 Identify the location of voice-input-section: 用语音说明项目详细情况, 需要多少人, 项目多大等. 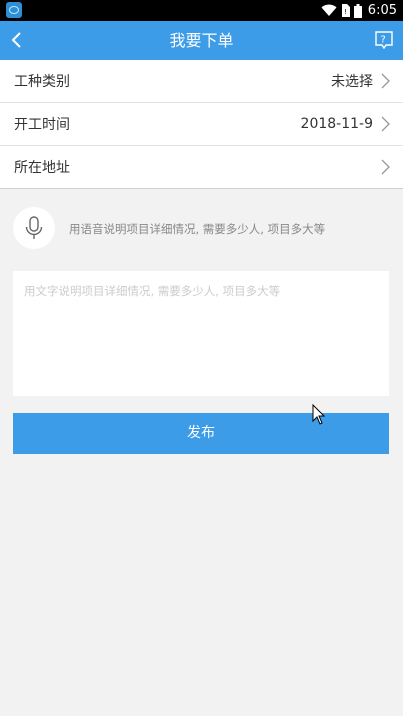
(202, 229).